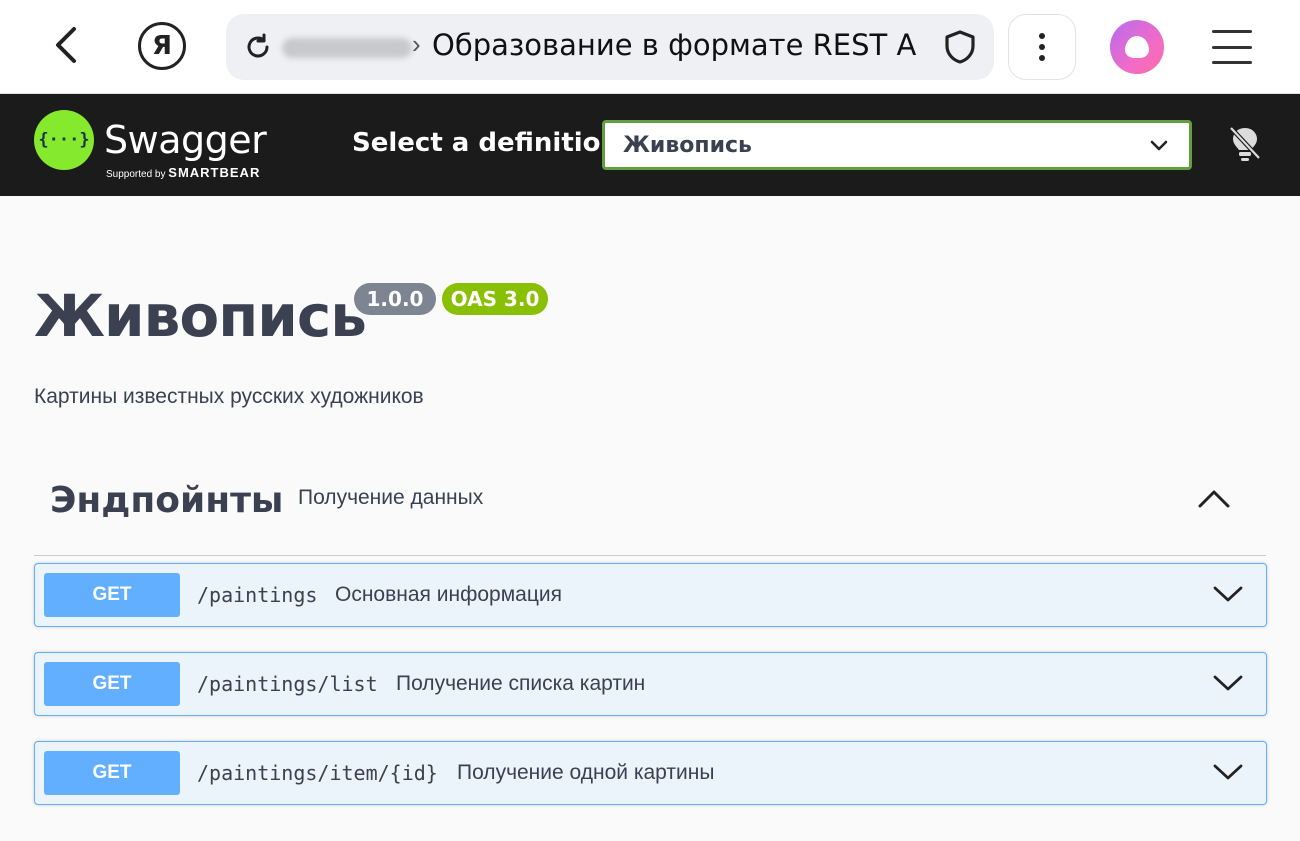 This screenshot has width=1300, height=841. I want to click on operation-summary: Получение списка картин, so click(521, 683).